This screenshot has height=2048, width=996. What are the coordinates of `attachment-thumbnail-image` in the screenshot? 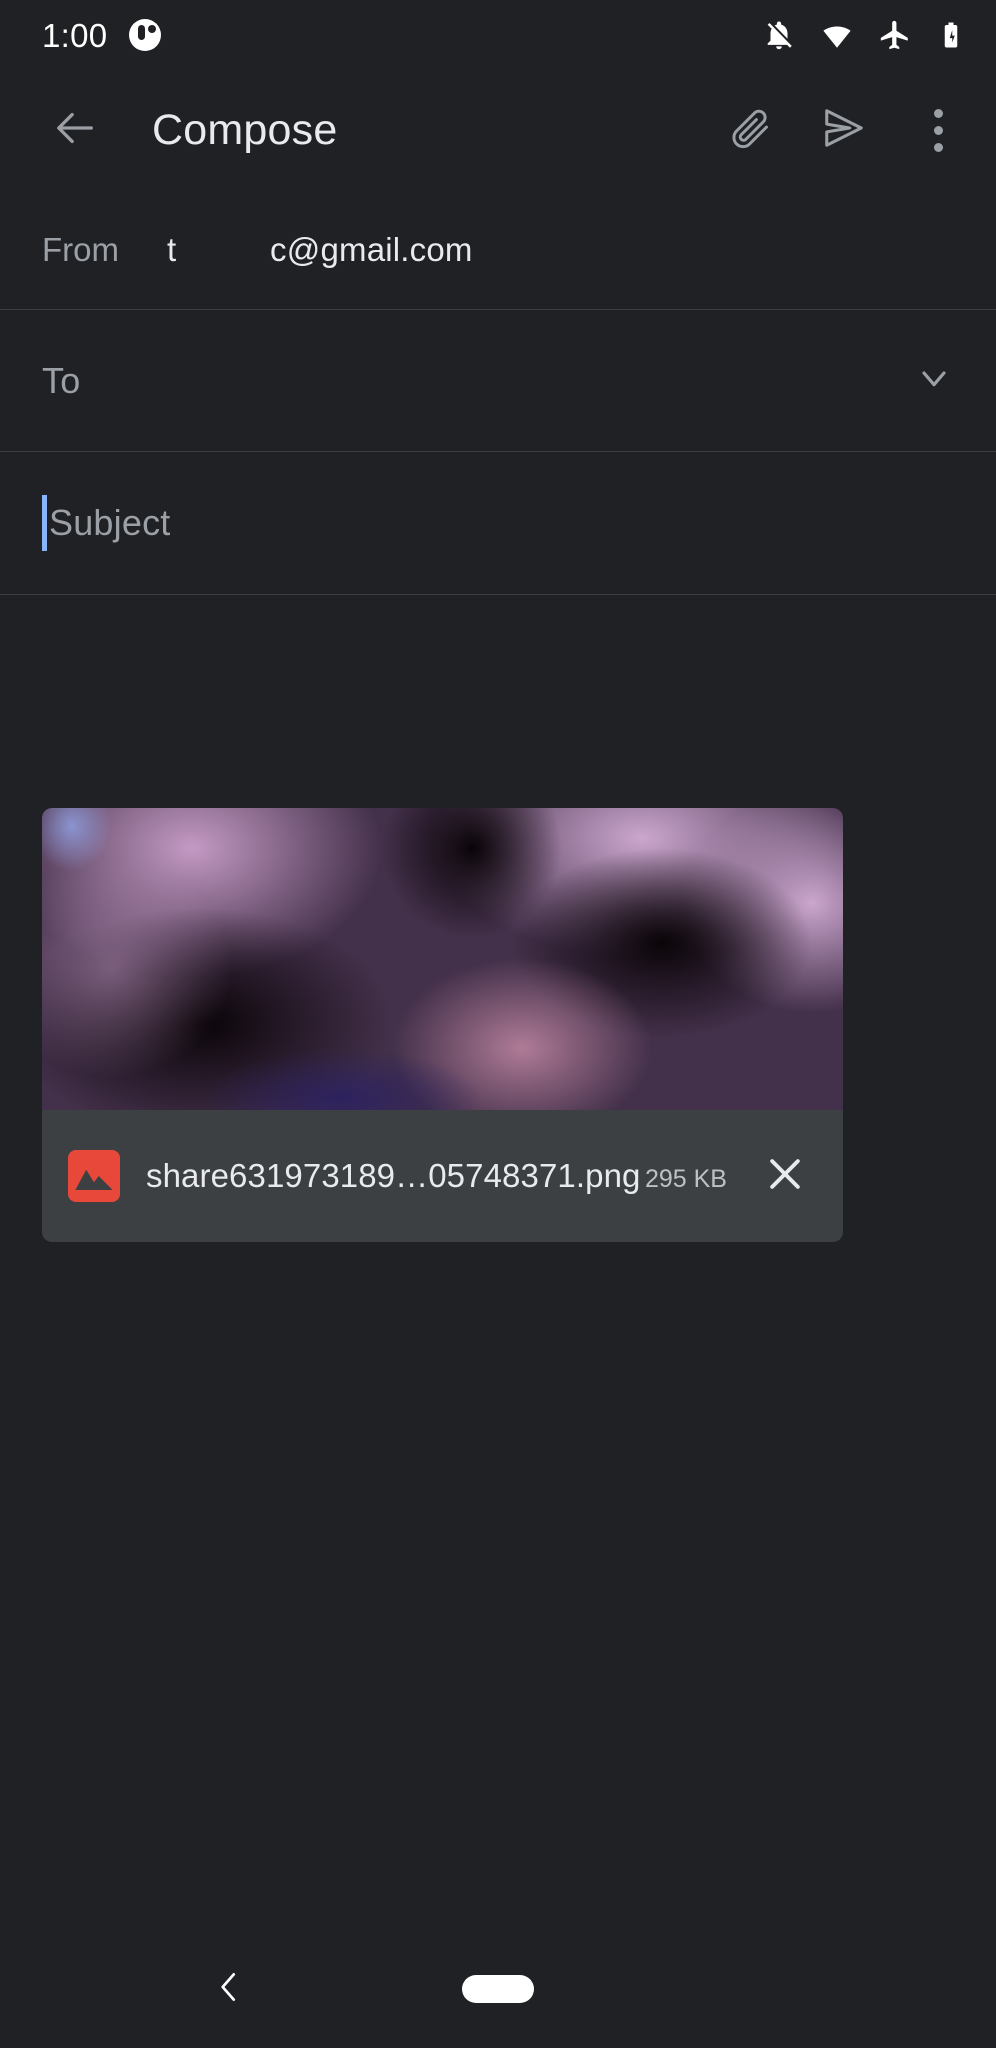 It's located at (442, 959).